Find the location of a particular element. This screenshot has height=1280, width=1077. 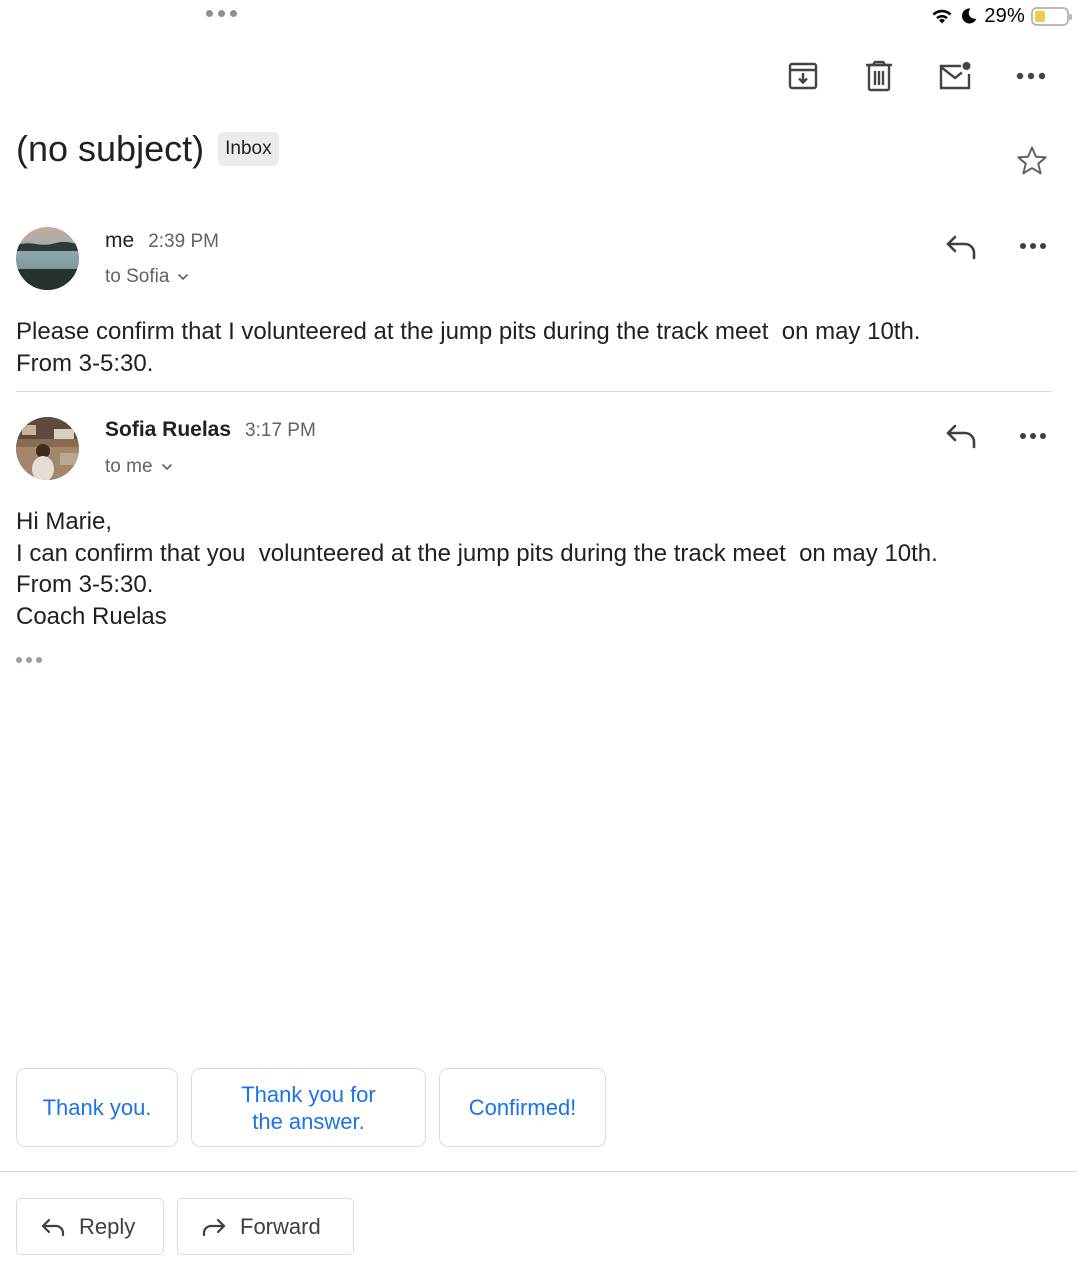

recipient-text: to me is located at coordinates (129, 466).